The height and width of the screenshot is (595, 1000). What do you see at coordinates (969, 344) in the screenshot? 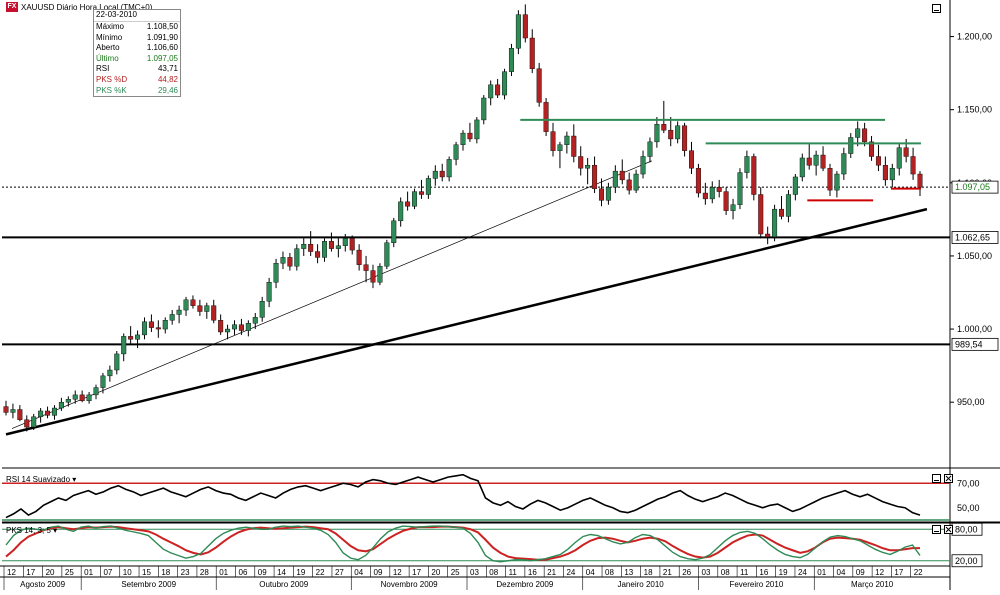
I see `price-label: 989,54` at bounding box center [969, 344].